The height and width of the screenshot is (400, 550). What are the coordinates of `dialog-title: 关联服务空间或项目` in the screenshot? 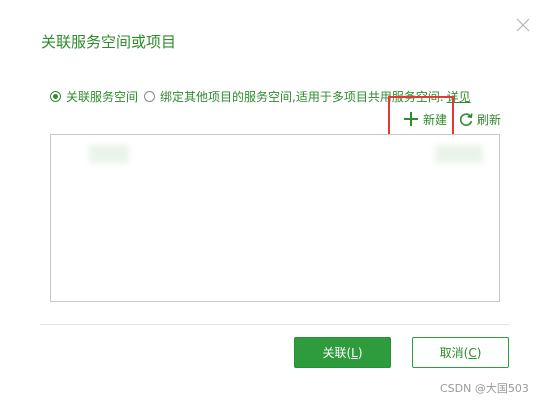 It's located at (109, 42).